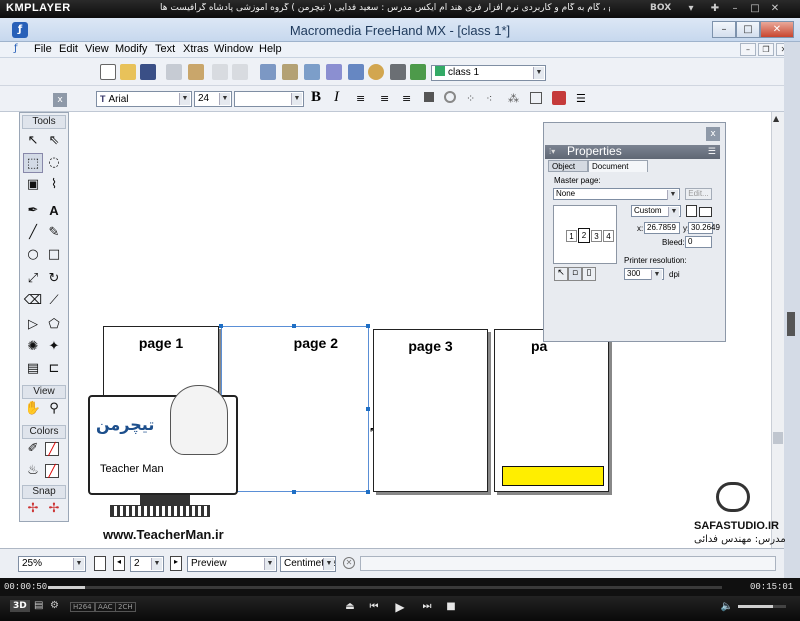 Image resolution: width=800 pixels, height=621 pixels. What do you see at coordinates (376, 72) in the screenshot?
I see `color-mixer-icon` at bounding box center [376, 72].